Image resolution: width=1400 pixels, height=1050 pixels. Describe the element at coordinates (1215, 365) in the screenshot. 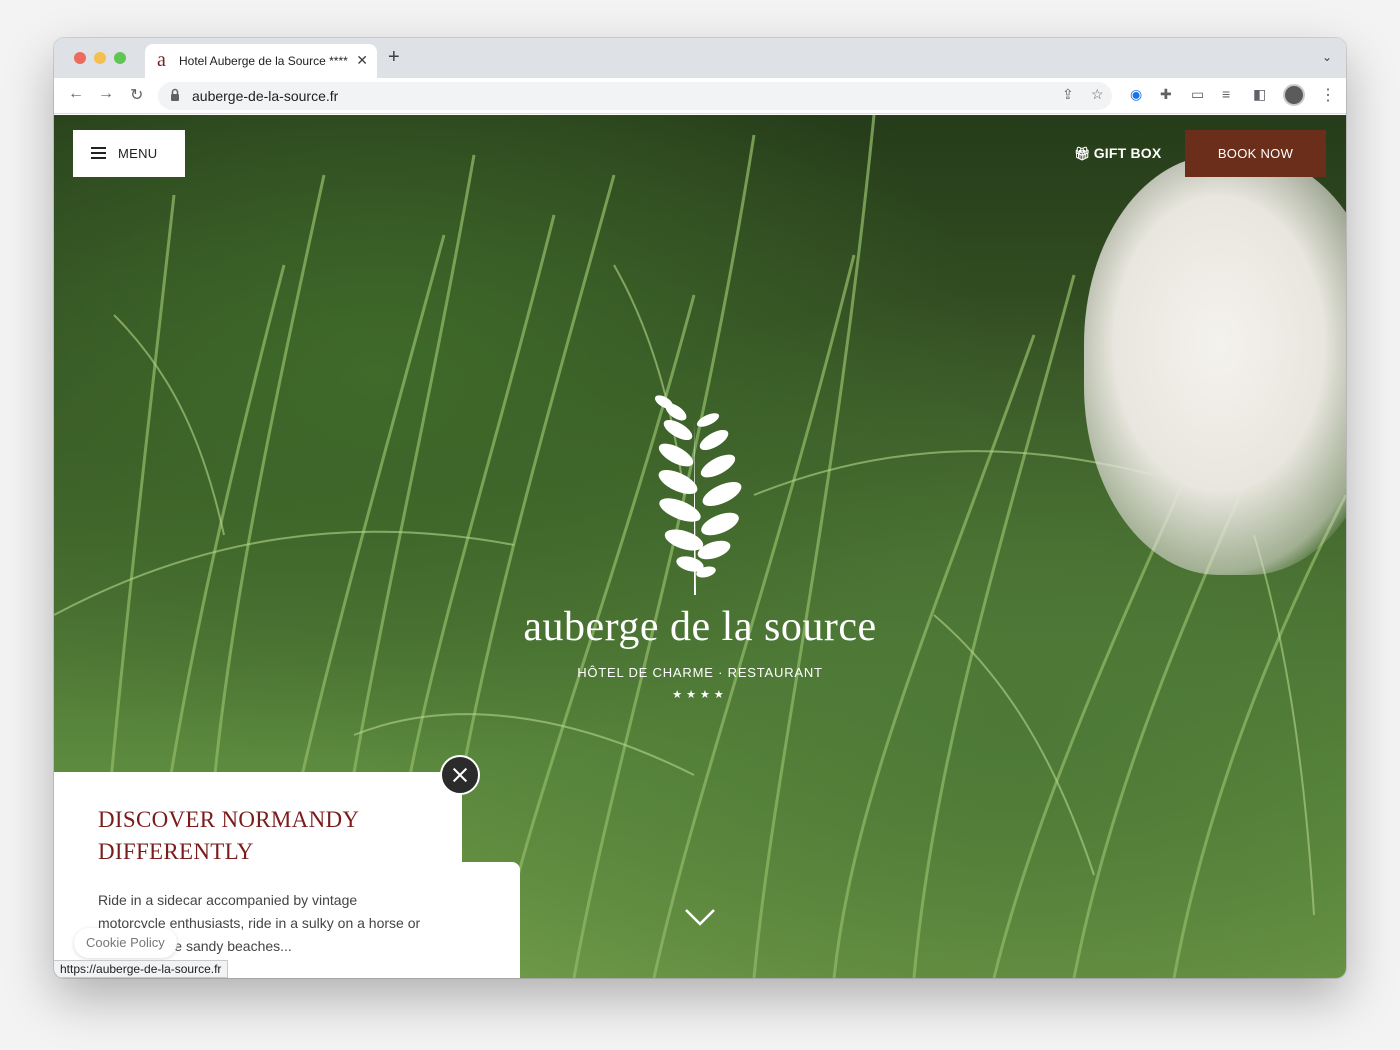

I see `lamb-fleece` at that location.